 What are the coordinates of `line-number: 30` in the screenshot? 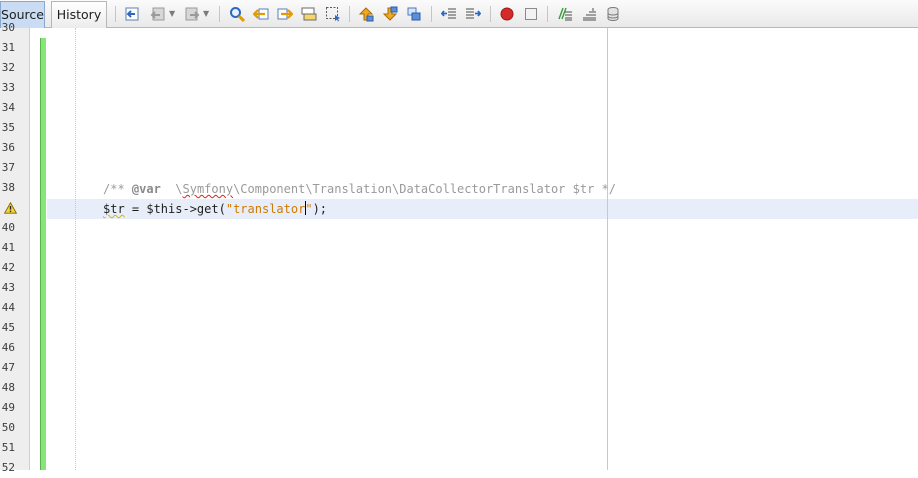 It's located at (8, 27).